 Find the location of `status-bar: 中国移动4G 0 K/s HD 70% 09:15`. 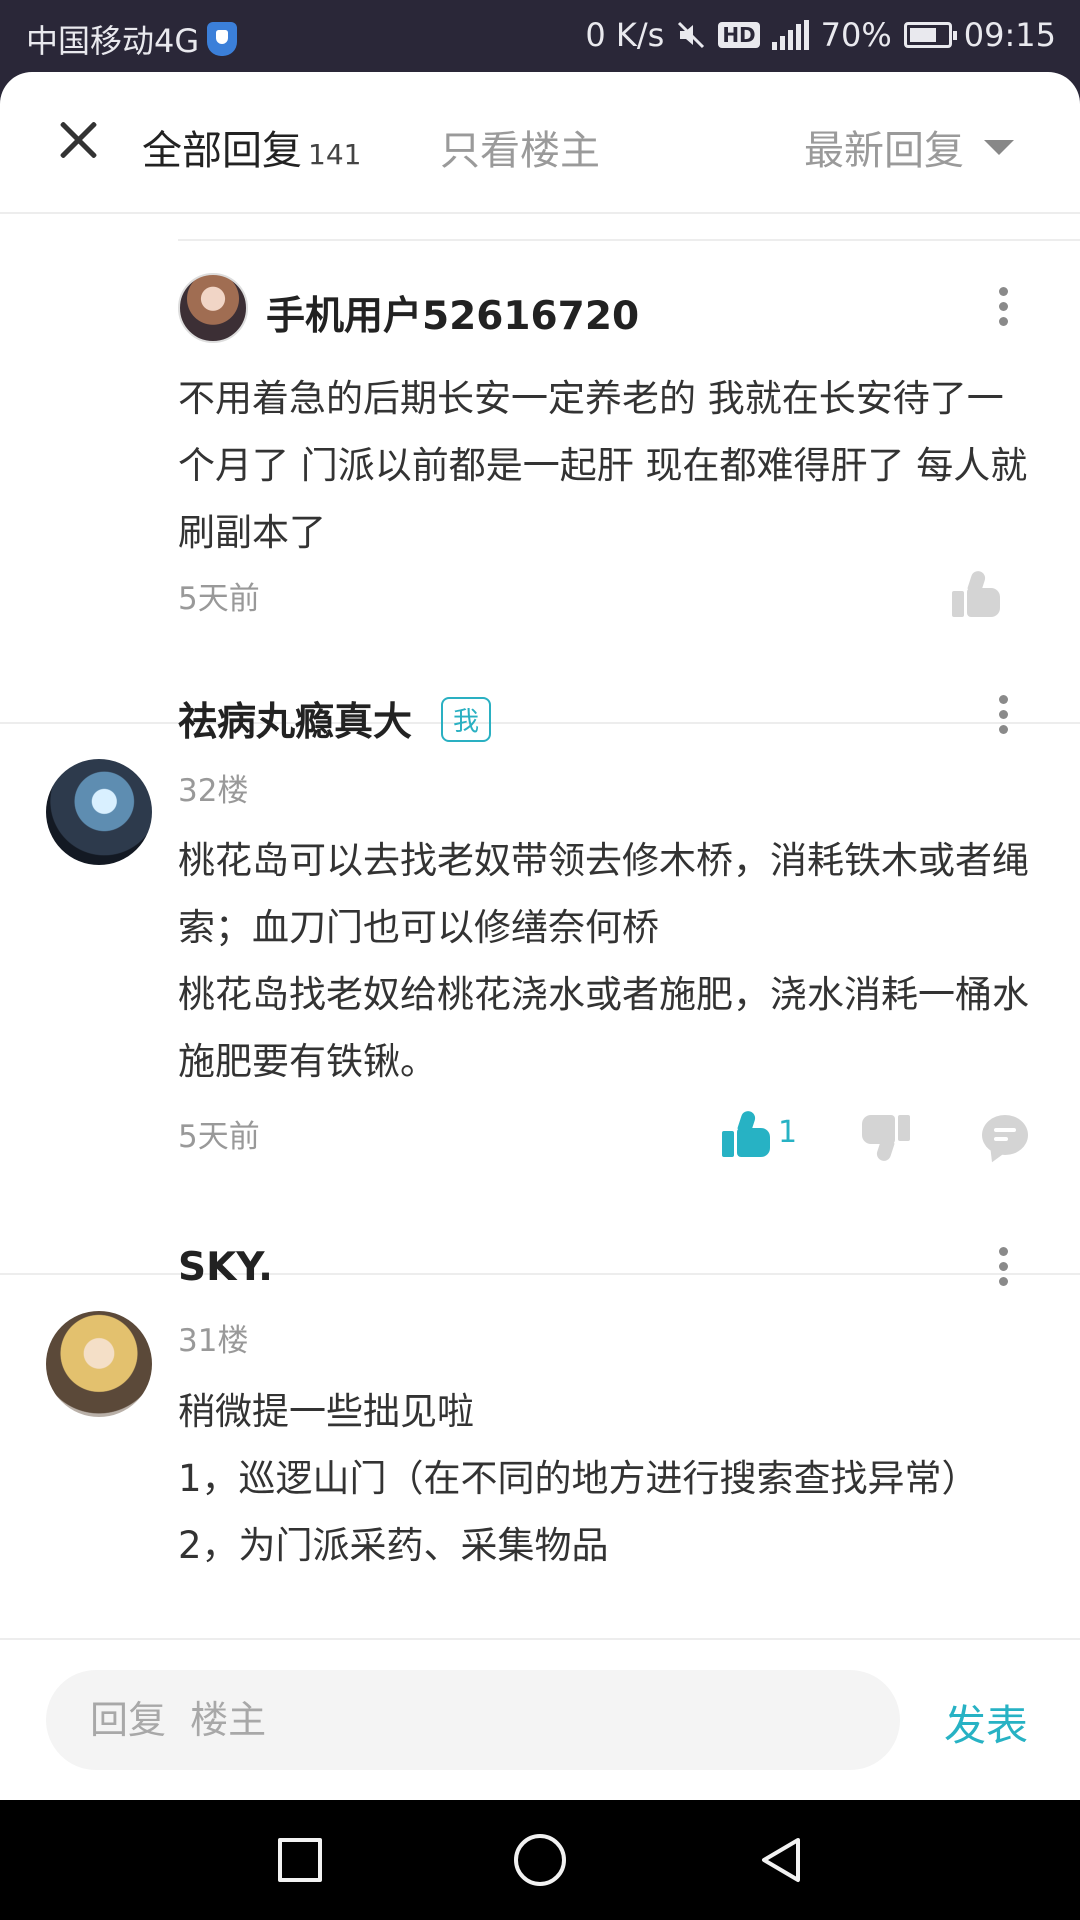

status-bar: 中国移动4G 0 K/s HD 70% 09:15 is located at coordinates (540, 36).